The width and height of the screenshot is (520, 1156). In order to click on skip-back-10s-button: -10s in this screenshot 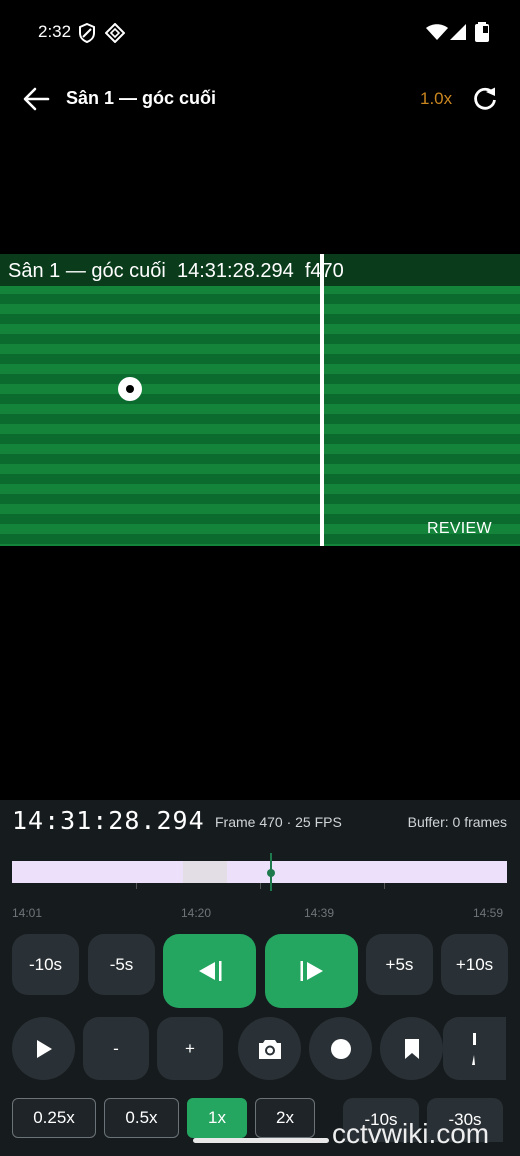, I will do `click(45, 964)`.